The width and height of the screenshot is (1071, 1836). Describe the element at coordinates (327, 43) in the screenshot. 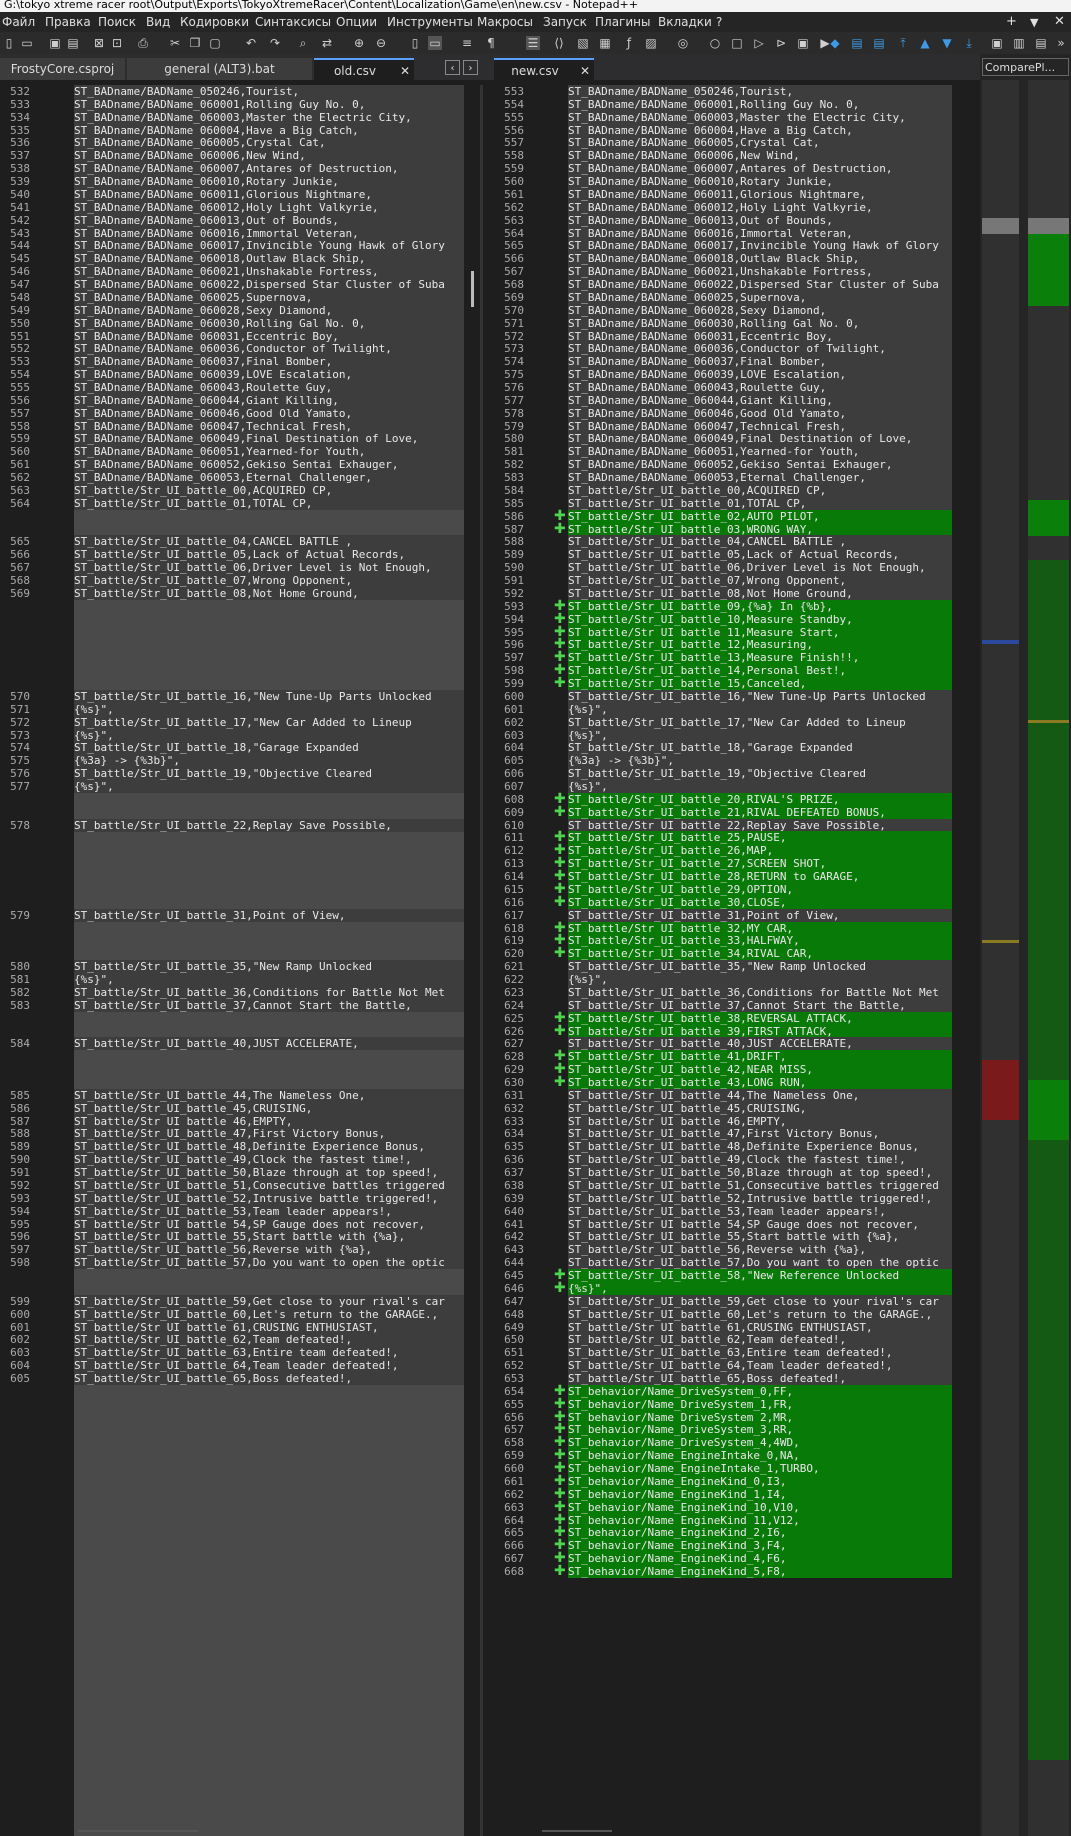

I see `replace-icon: ⇄` at that location.